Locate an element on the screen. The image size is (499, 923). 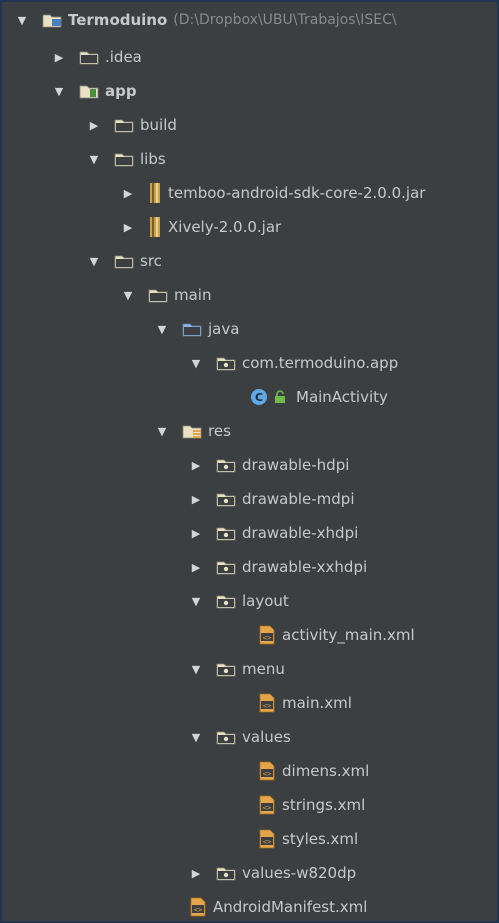
tree-node-drawable-mdpi: ▶ drawable-mdpi is located at coordinates (247, 499).